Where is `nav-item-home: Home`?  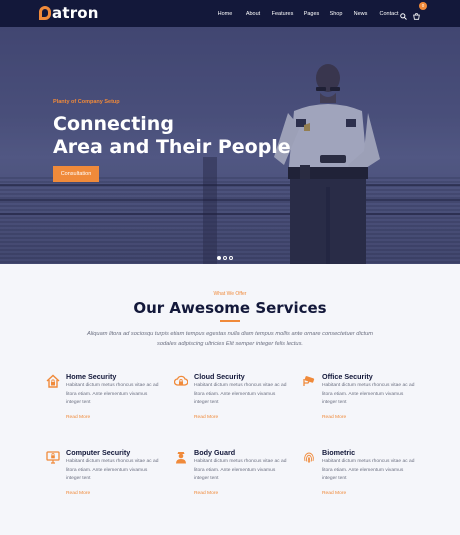
nav-item-home: Home is located at coordinates (225, 14).